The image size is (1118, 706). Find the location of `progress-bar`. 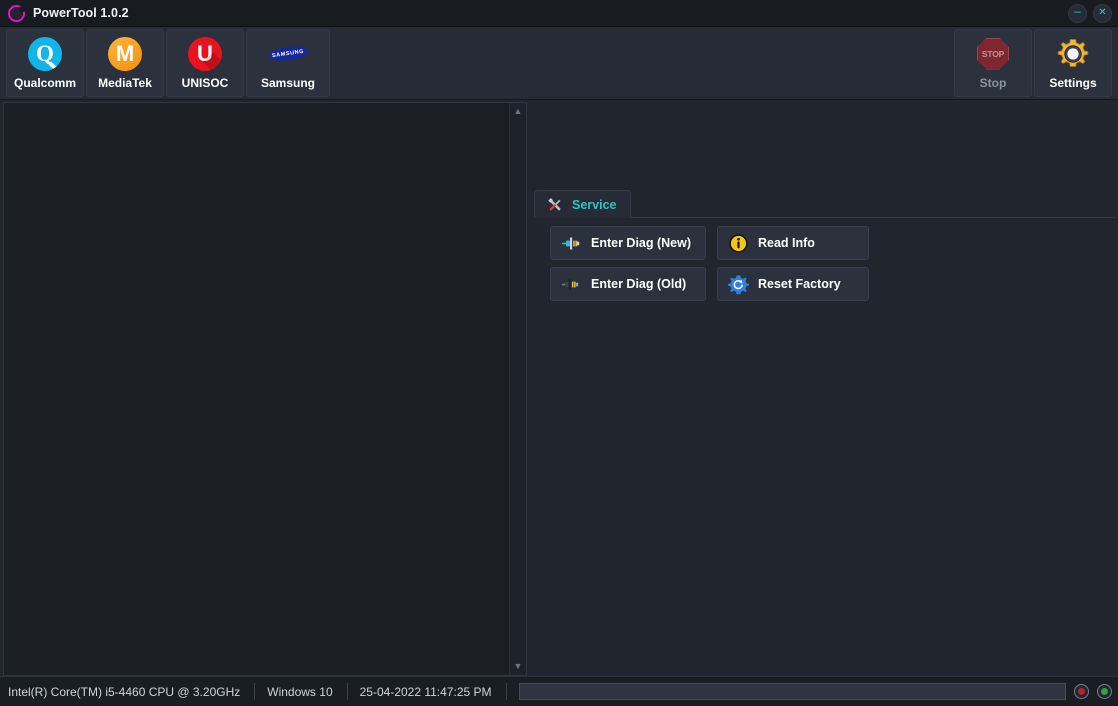

progress-bar is located at coordinates (792, 691).